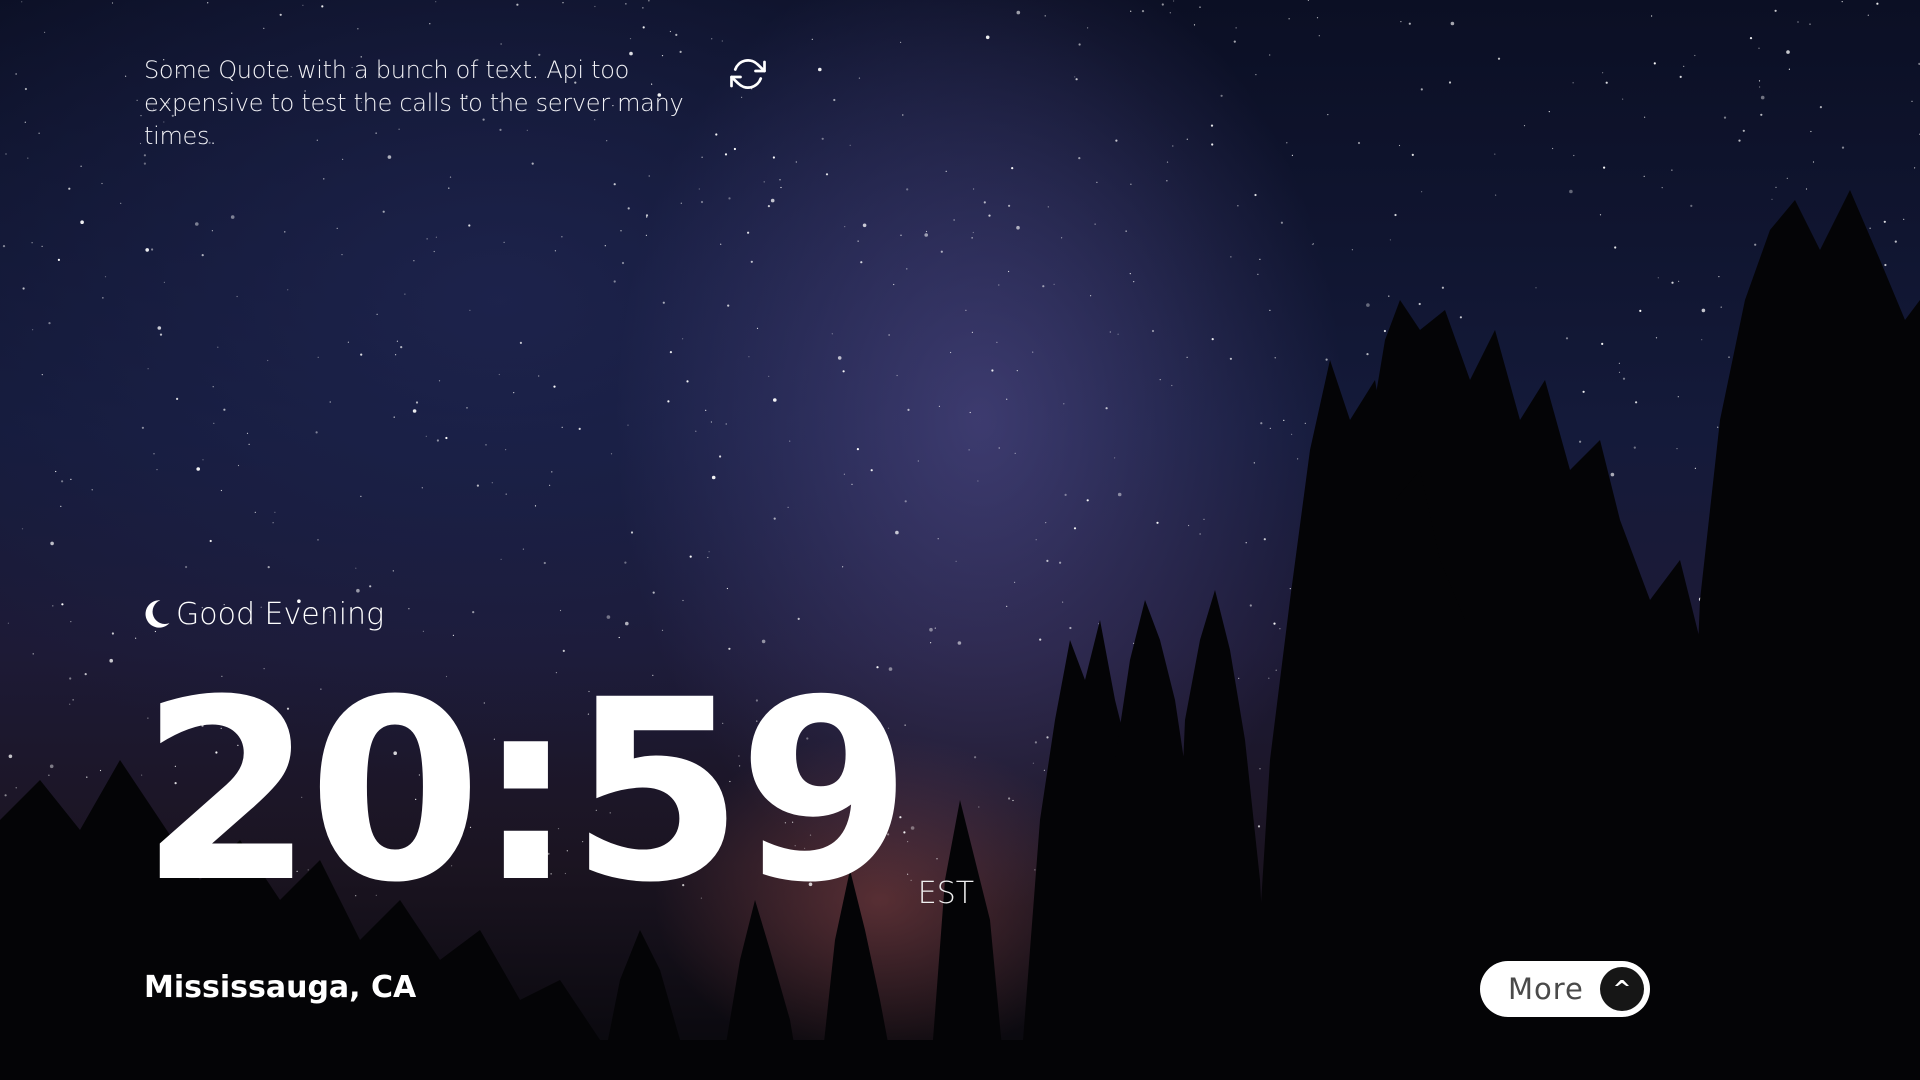 The image size is (1920, 1080). Describe the element at coordinates (157, 614) in the screenshot. I see `moon-icon` at that location.